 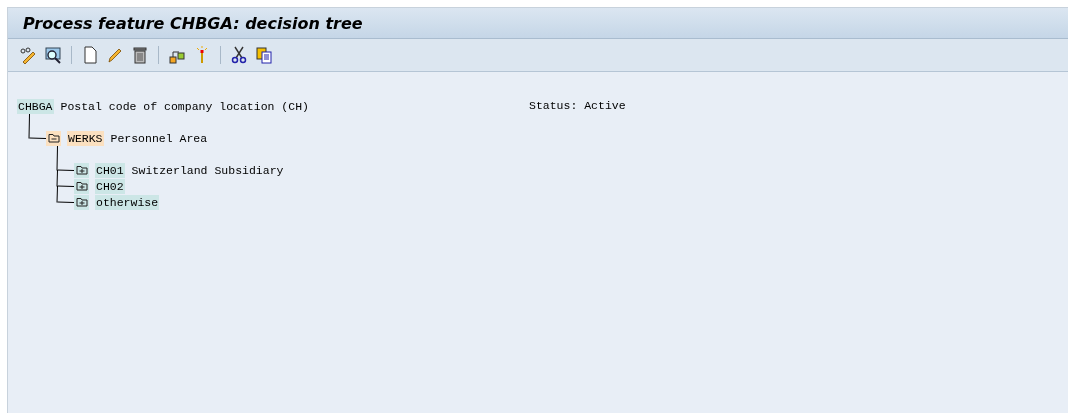 What do you see at coordinates (110, 186) in the screenshot?
I see `node-key: CH02` at bounding box center [110, 186].